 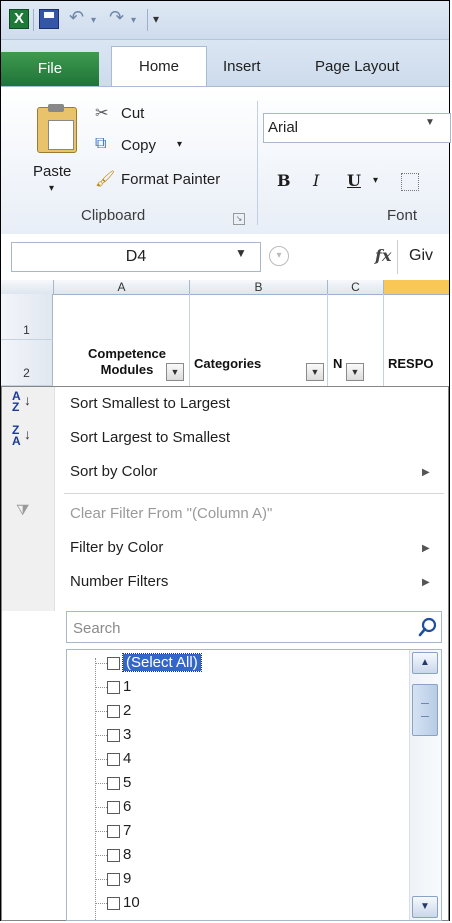 What do you see at coordinates (375, 180) in the screenshot?
I see `underline-dropdown-icon: ▾` at bounding box center [375, 180].